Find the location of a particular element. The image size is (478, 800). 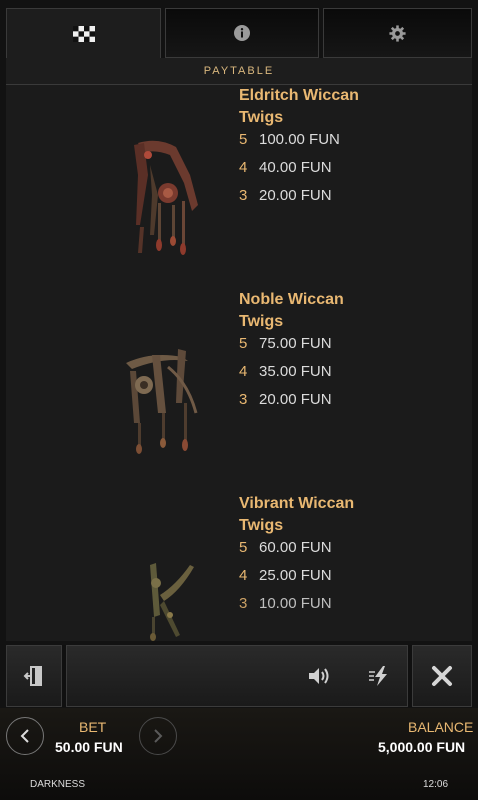

payout-row: 5 60.00 FUN is located at coordinates (285, 547).